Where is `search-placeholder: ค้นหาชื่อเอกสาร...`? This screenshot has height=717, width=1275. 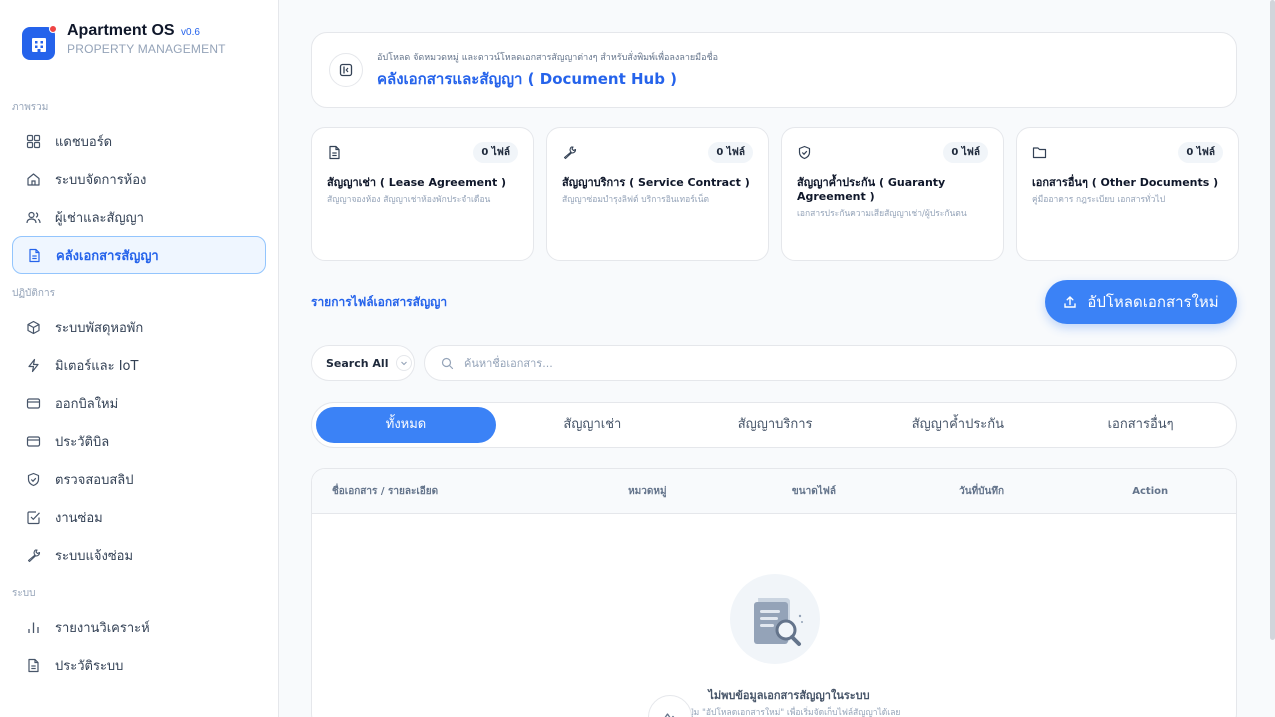
search-placeholder: ค้นหาชื่อเอกสาร... is located at coordinates (508, 363).